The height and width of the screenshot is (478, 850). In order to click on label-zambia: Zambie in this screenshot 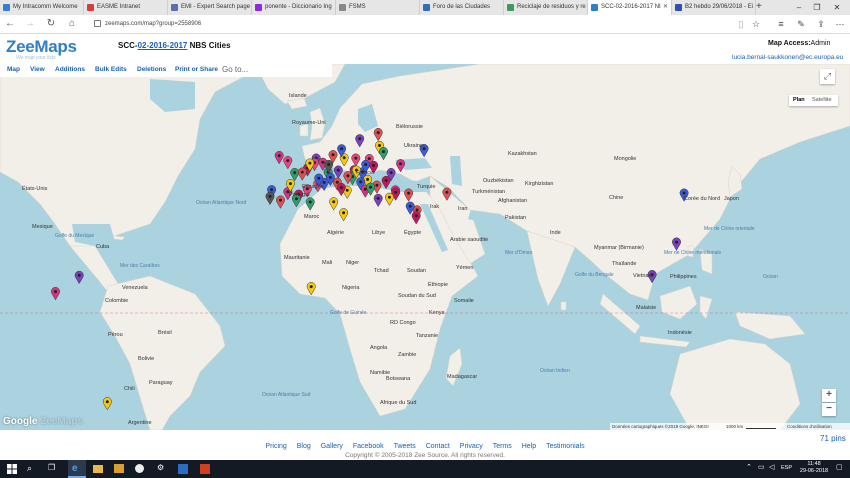, I will do `click(407, 355)`.